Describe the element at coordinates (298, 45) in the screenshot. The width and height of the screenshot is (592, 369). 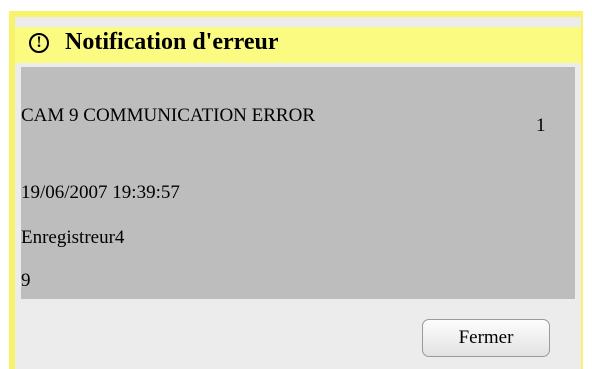
I see `dialog-titlebar: ! Notification d'erreur` at that location.